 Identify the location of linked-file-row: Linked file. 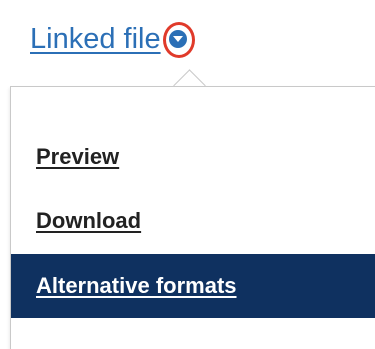
(112, 39).